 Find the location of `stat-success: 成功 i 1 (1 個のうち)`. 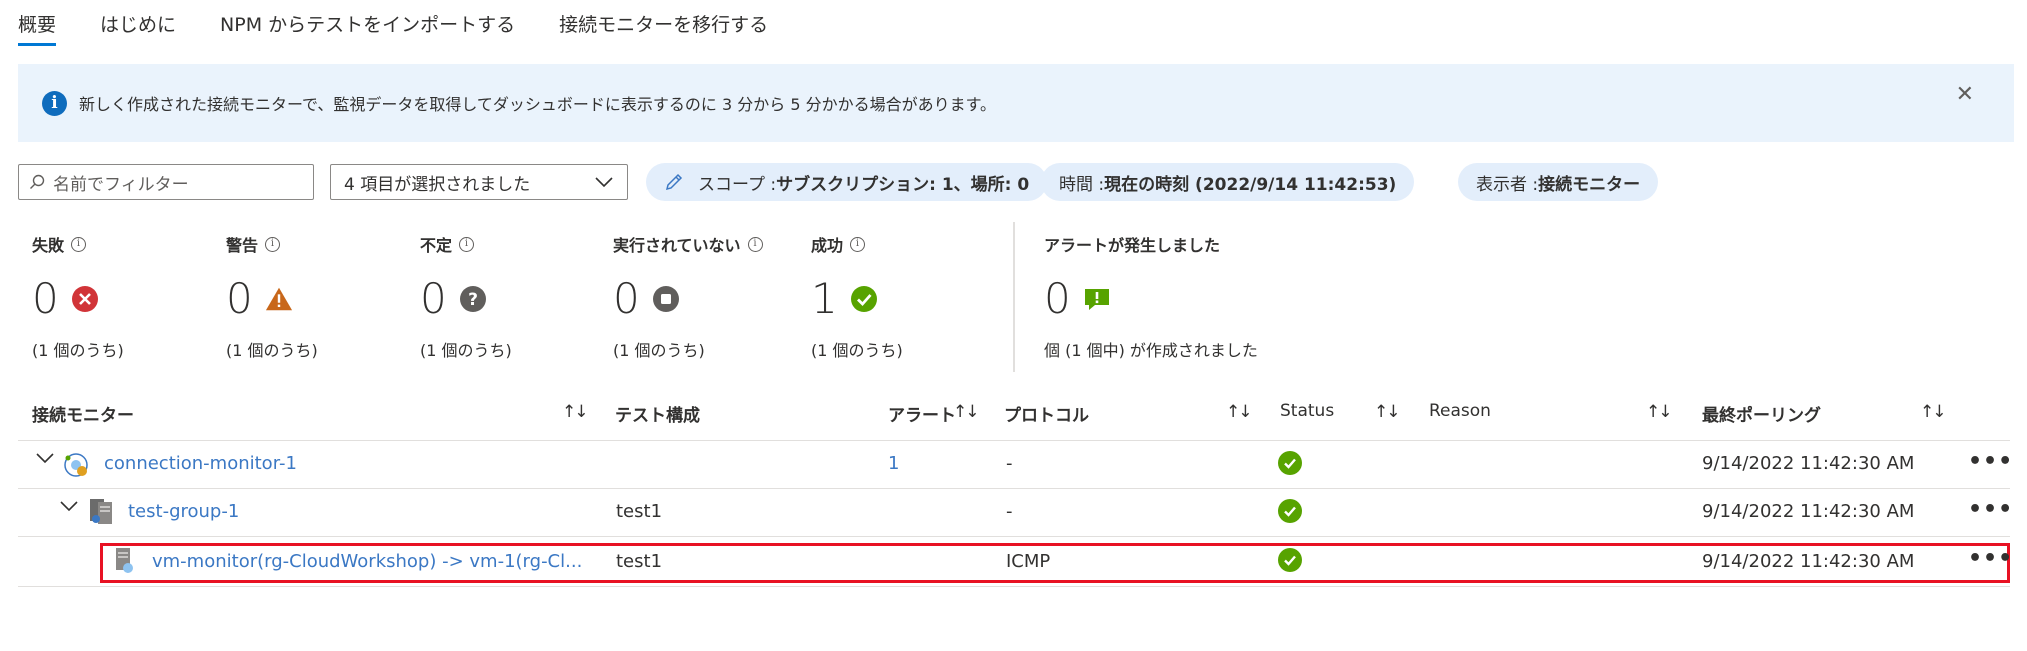

stat-success: 成功 i 1 (1 個のうち) is located at coordinates (857, 296).